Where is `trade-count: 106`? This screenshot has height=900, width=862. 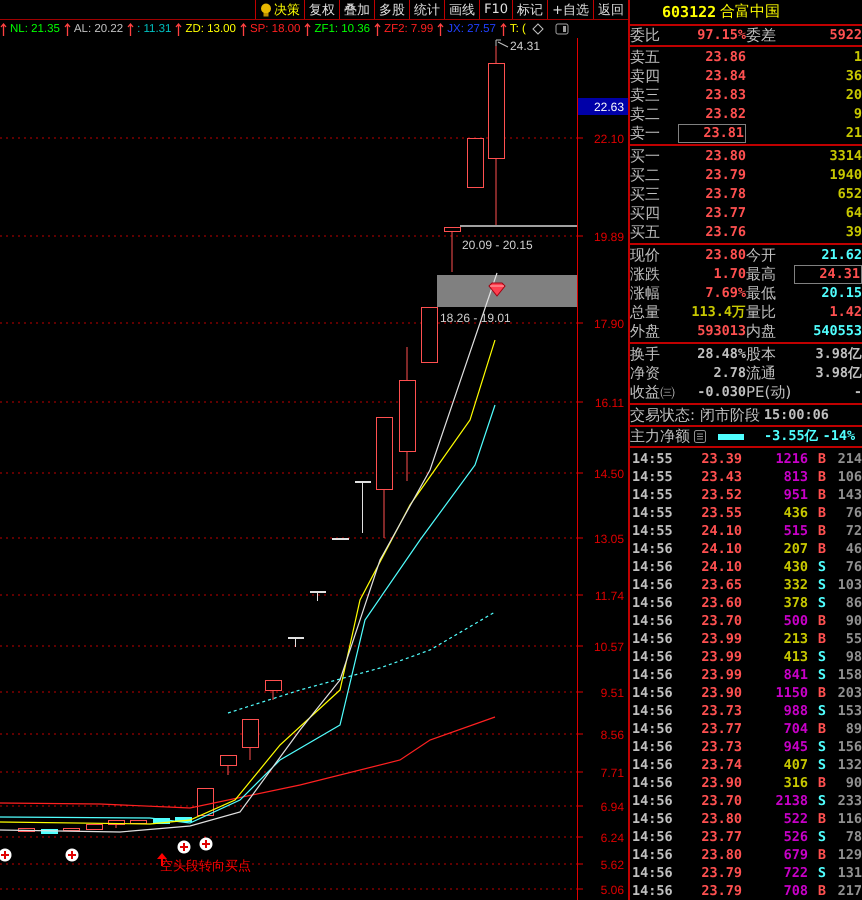 trade-count: 106 is located at coordinates (849, 477).